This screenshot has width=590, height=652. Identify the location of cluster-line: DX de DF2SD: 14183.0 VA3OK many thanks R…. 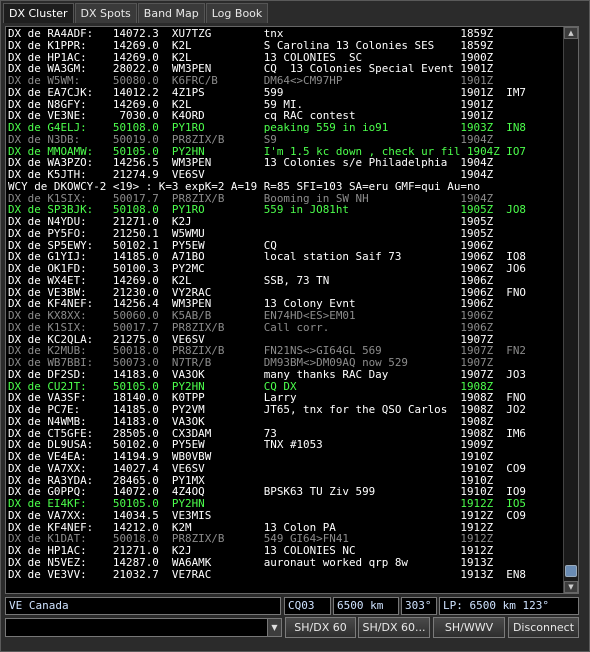
(285, 375).